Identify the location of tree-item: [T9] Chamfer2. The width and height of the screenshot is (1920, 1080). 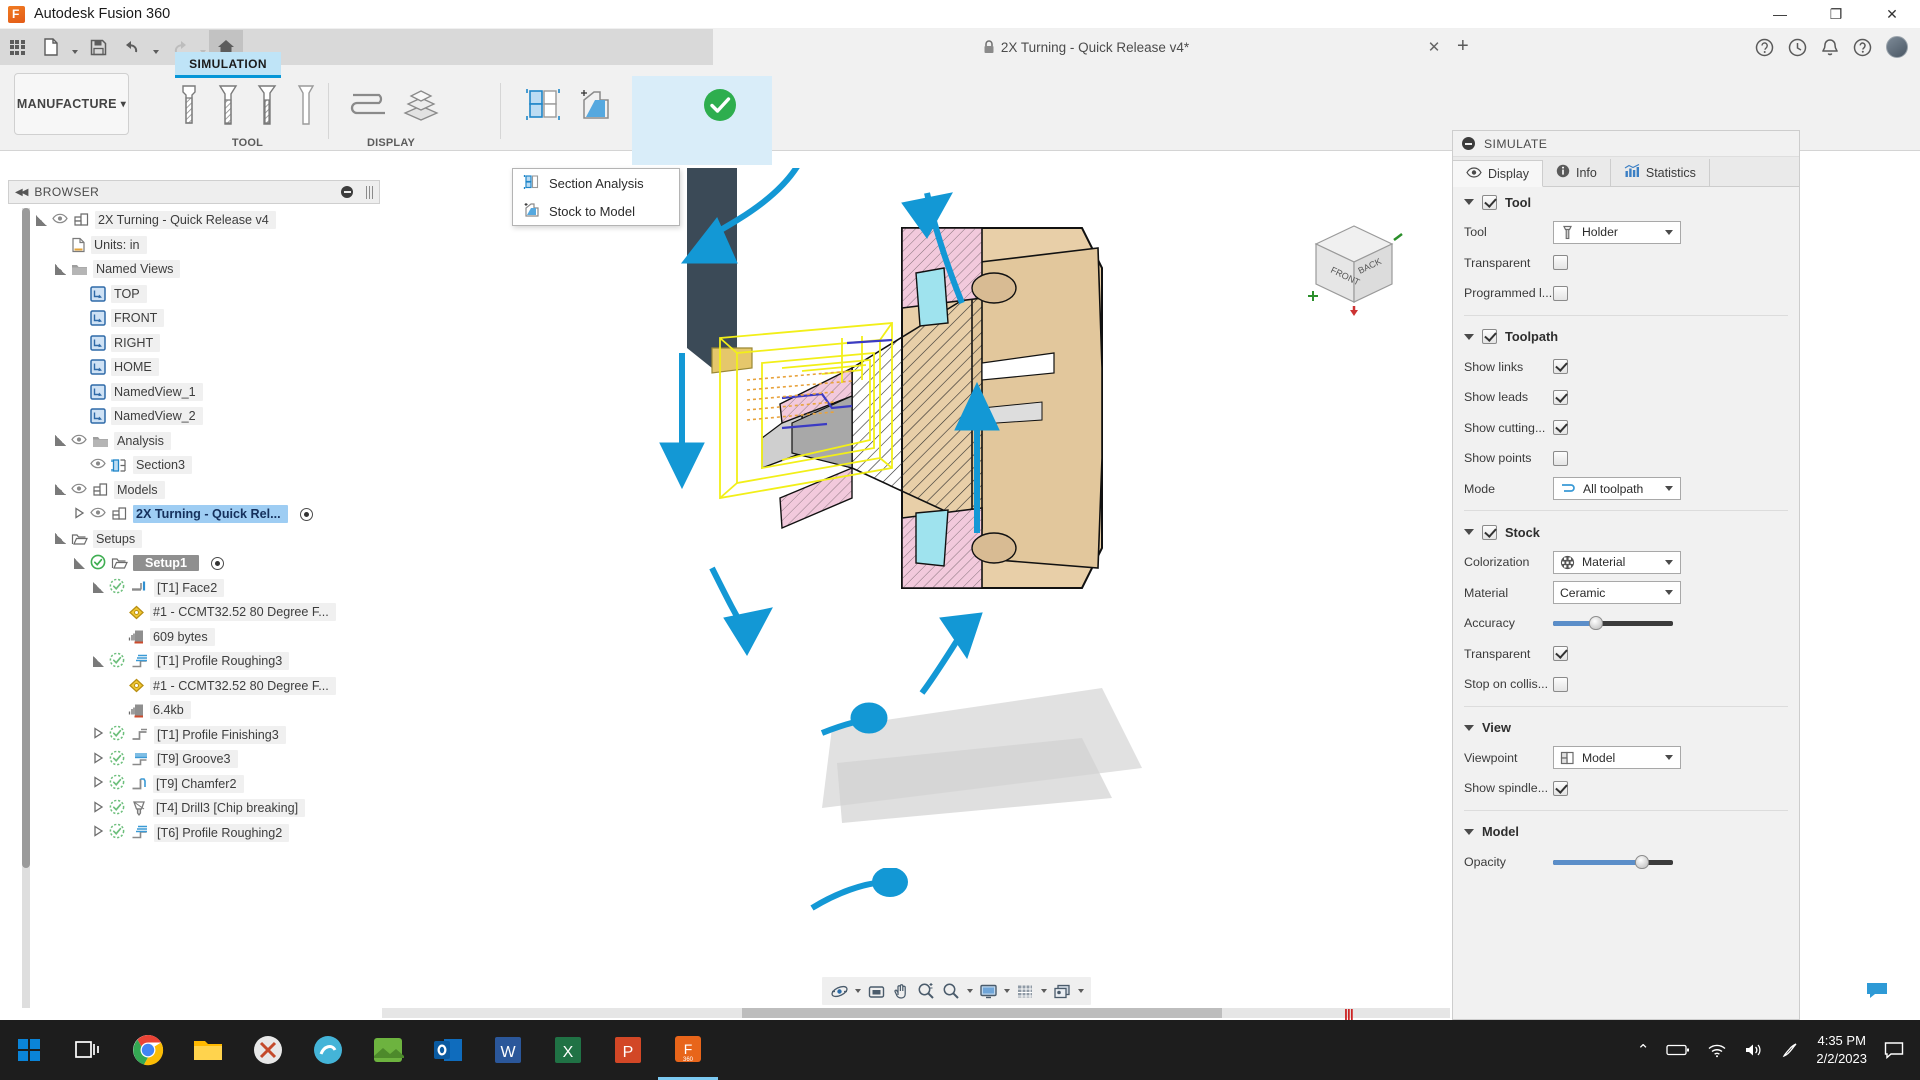
(208, 784).